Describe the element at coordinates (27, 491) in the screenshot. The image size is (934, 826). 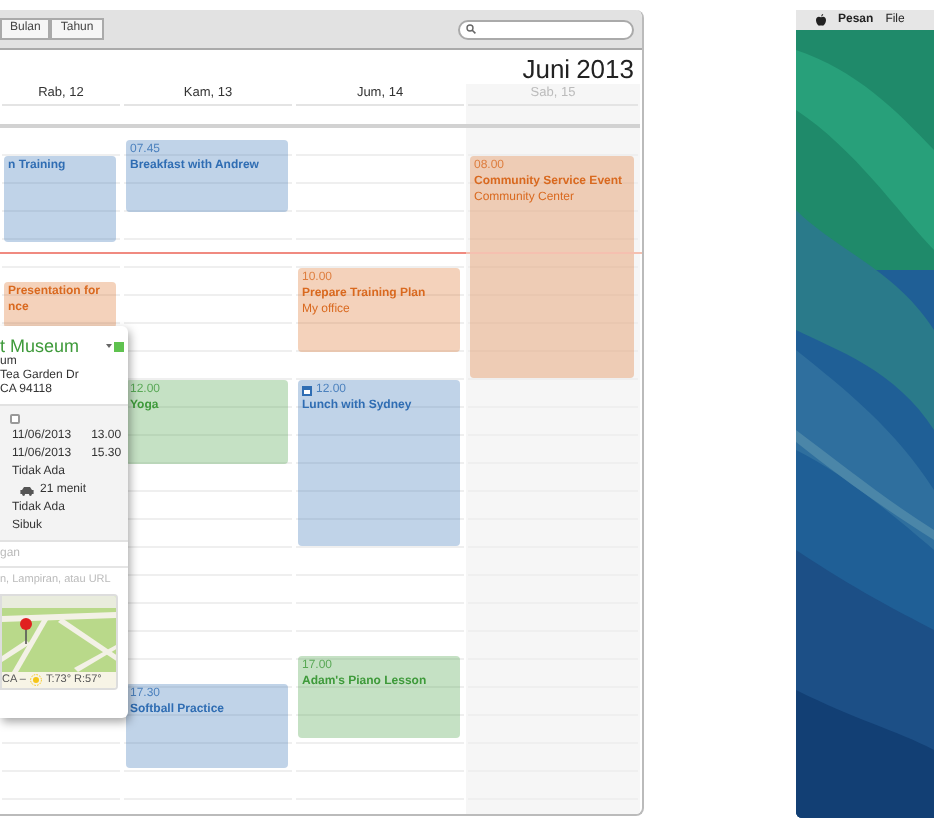
I see `car-icon` at that location.